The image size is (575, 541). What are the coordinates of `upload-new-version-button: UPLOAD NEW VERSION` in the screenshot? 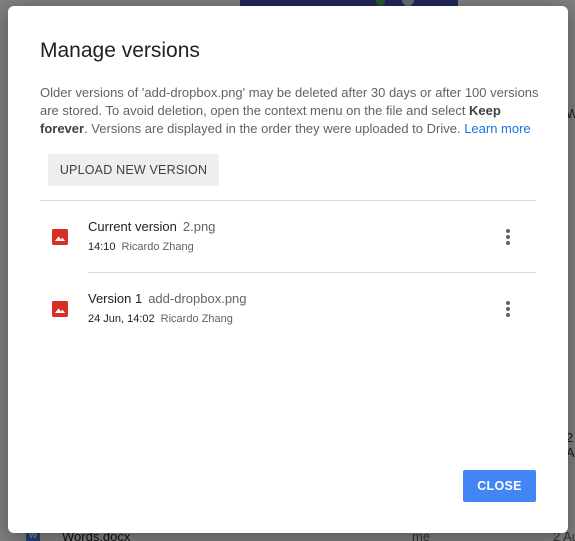 It's located at (133, 170).